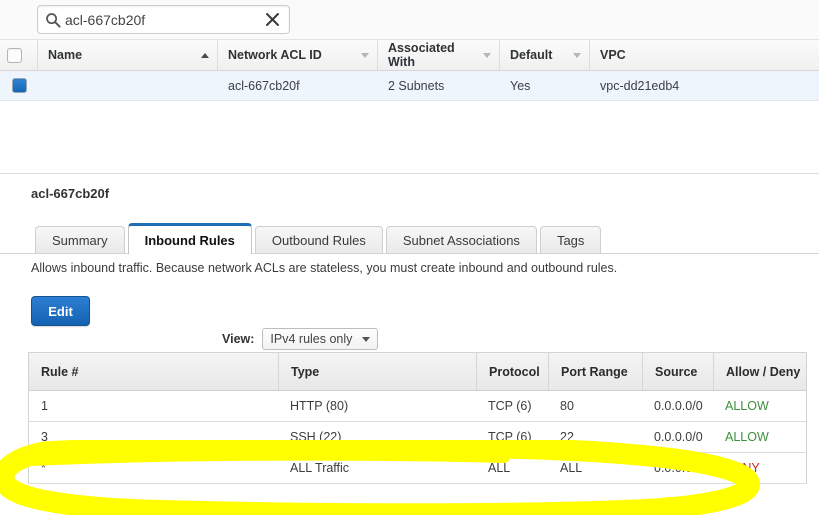 The height and width of the screenshot is (515, 819). Describe the element at coordinates (366, 339) in the screenshot. I see `chevron-down-icon` at that location.